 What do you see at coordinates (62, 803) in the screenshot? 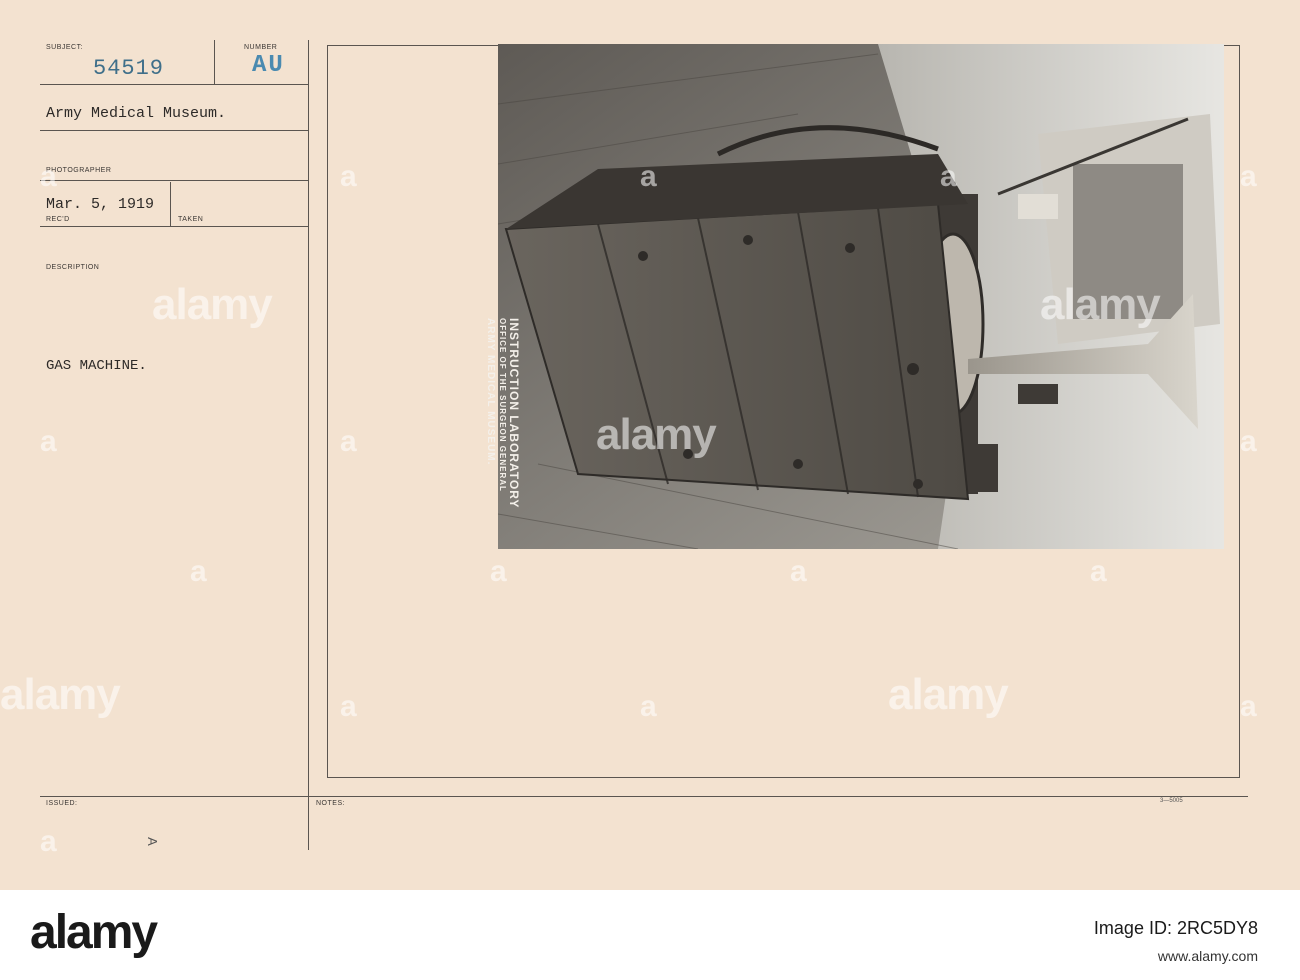
I see `issued-label: ISSUED:` at bounding box center [62, 803].